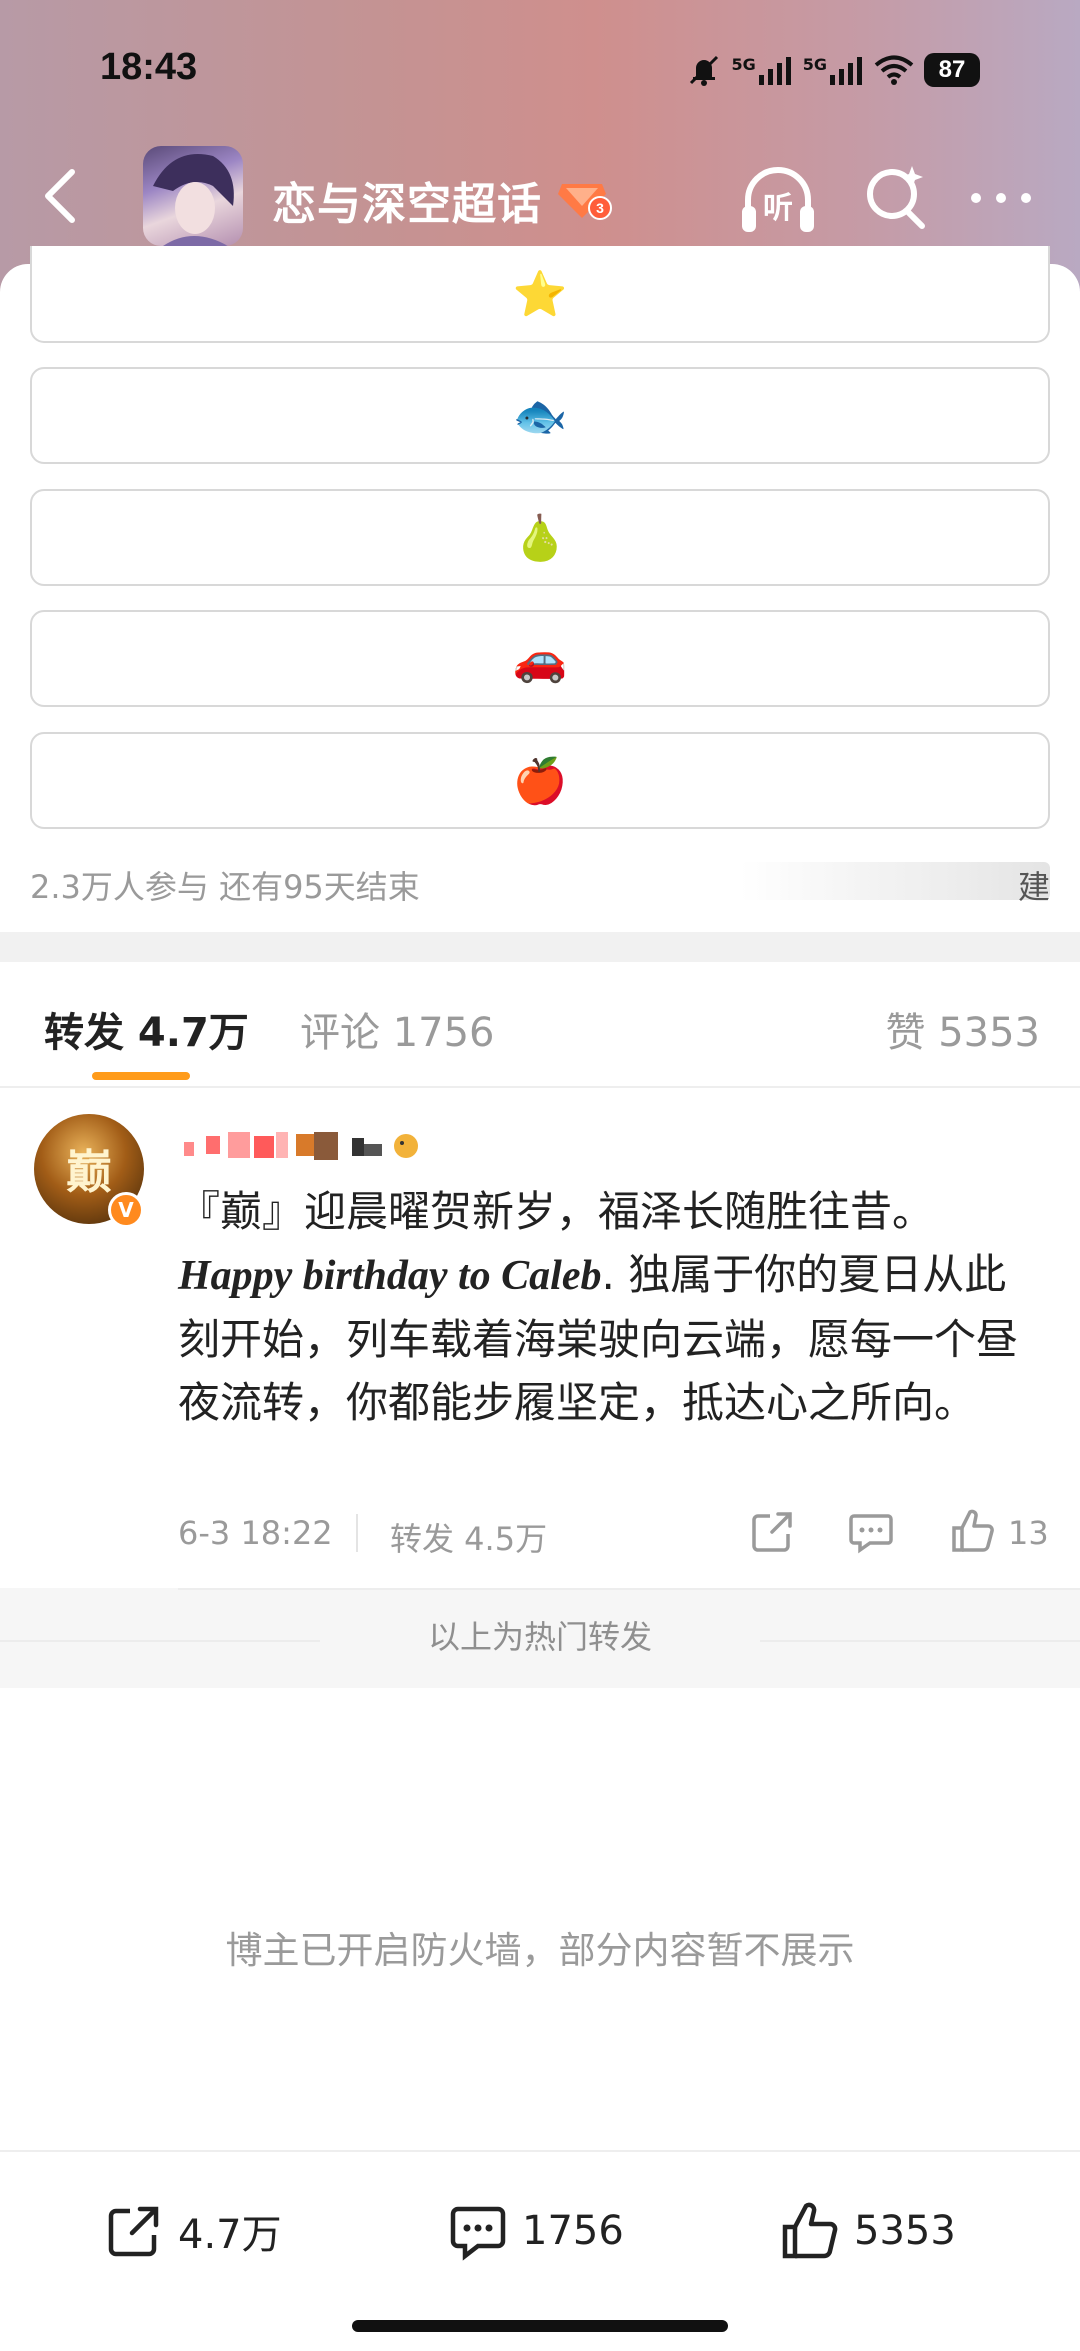  Describe the element at coordinates (339, 1145) in the screenshot. I see `username-mosaic` at that location.